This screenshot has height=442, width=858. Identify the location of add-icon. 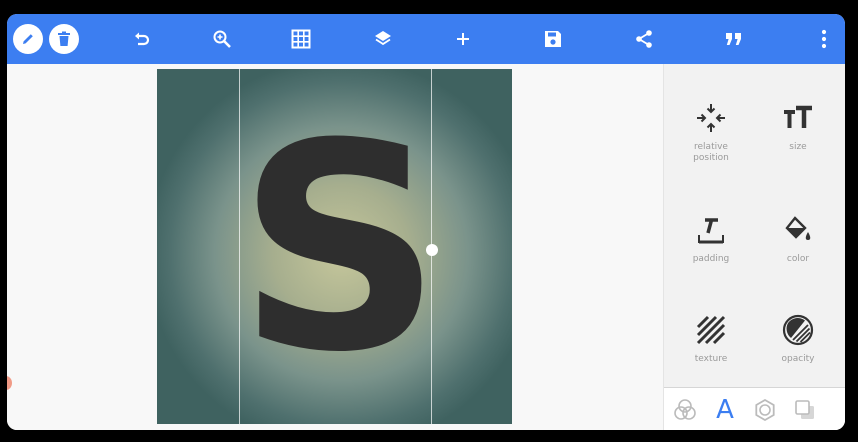
(463, 39).